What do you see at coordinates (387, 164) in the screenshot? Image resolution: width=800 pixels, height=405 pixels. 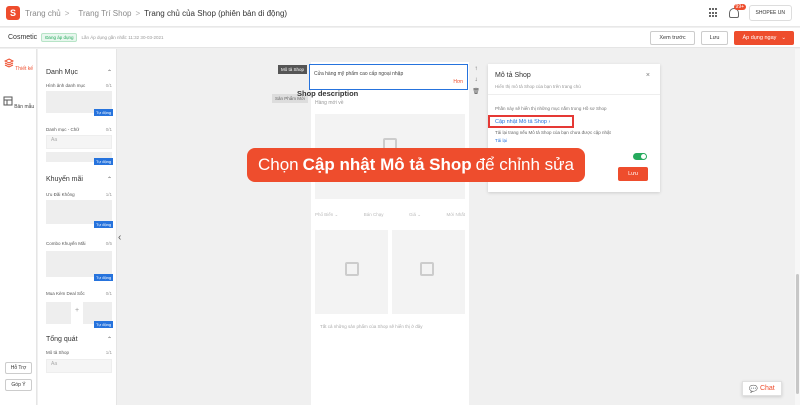 I see `banner-emphasis: Cập nhật Mô tả Shop` at bounding box center [387, 164].